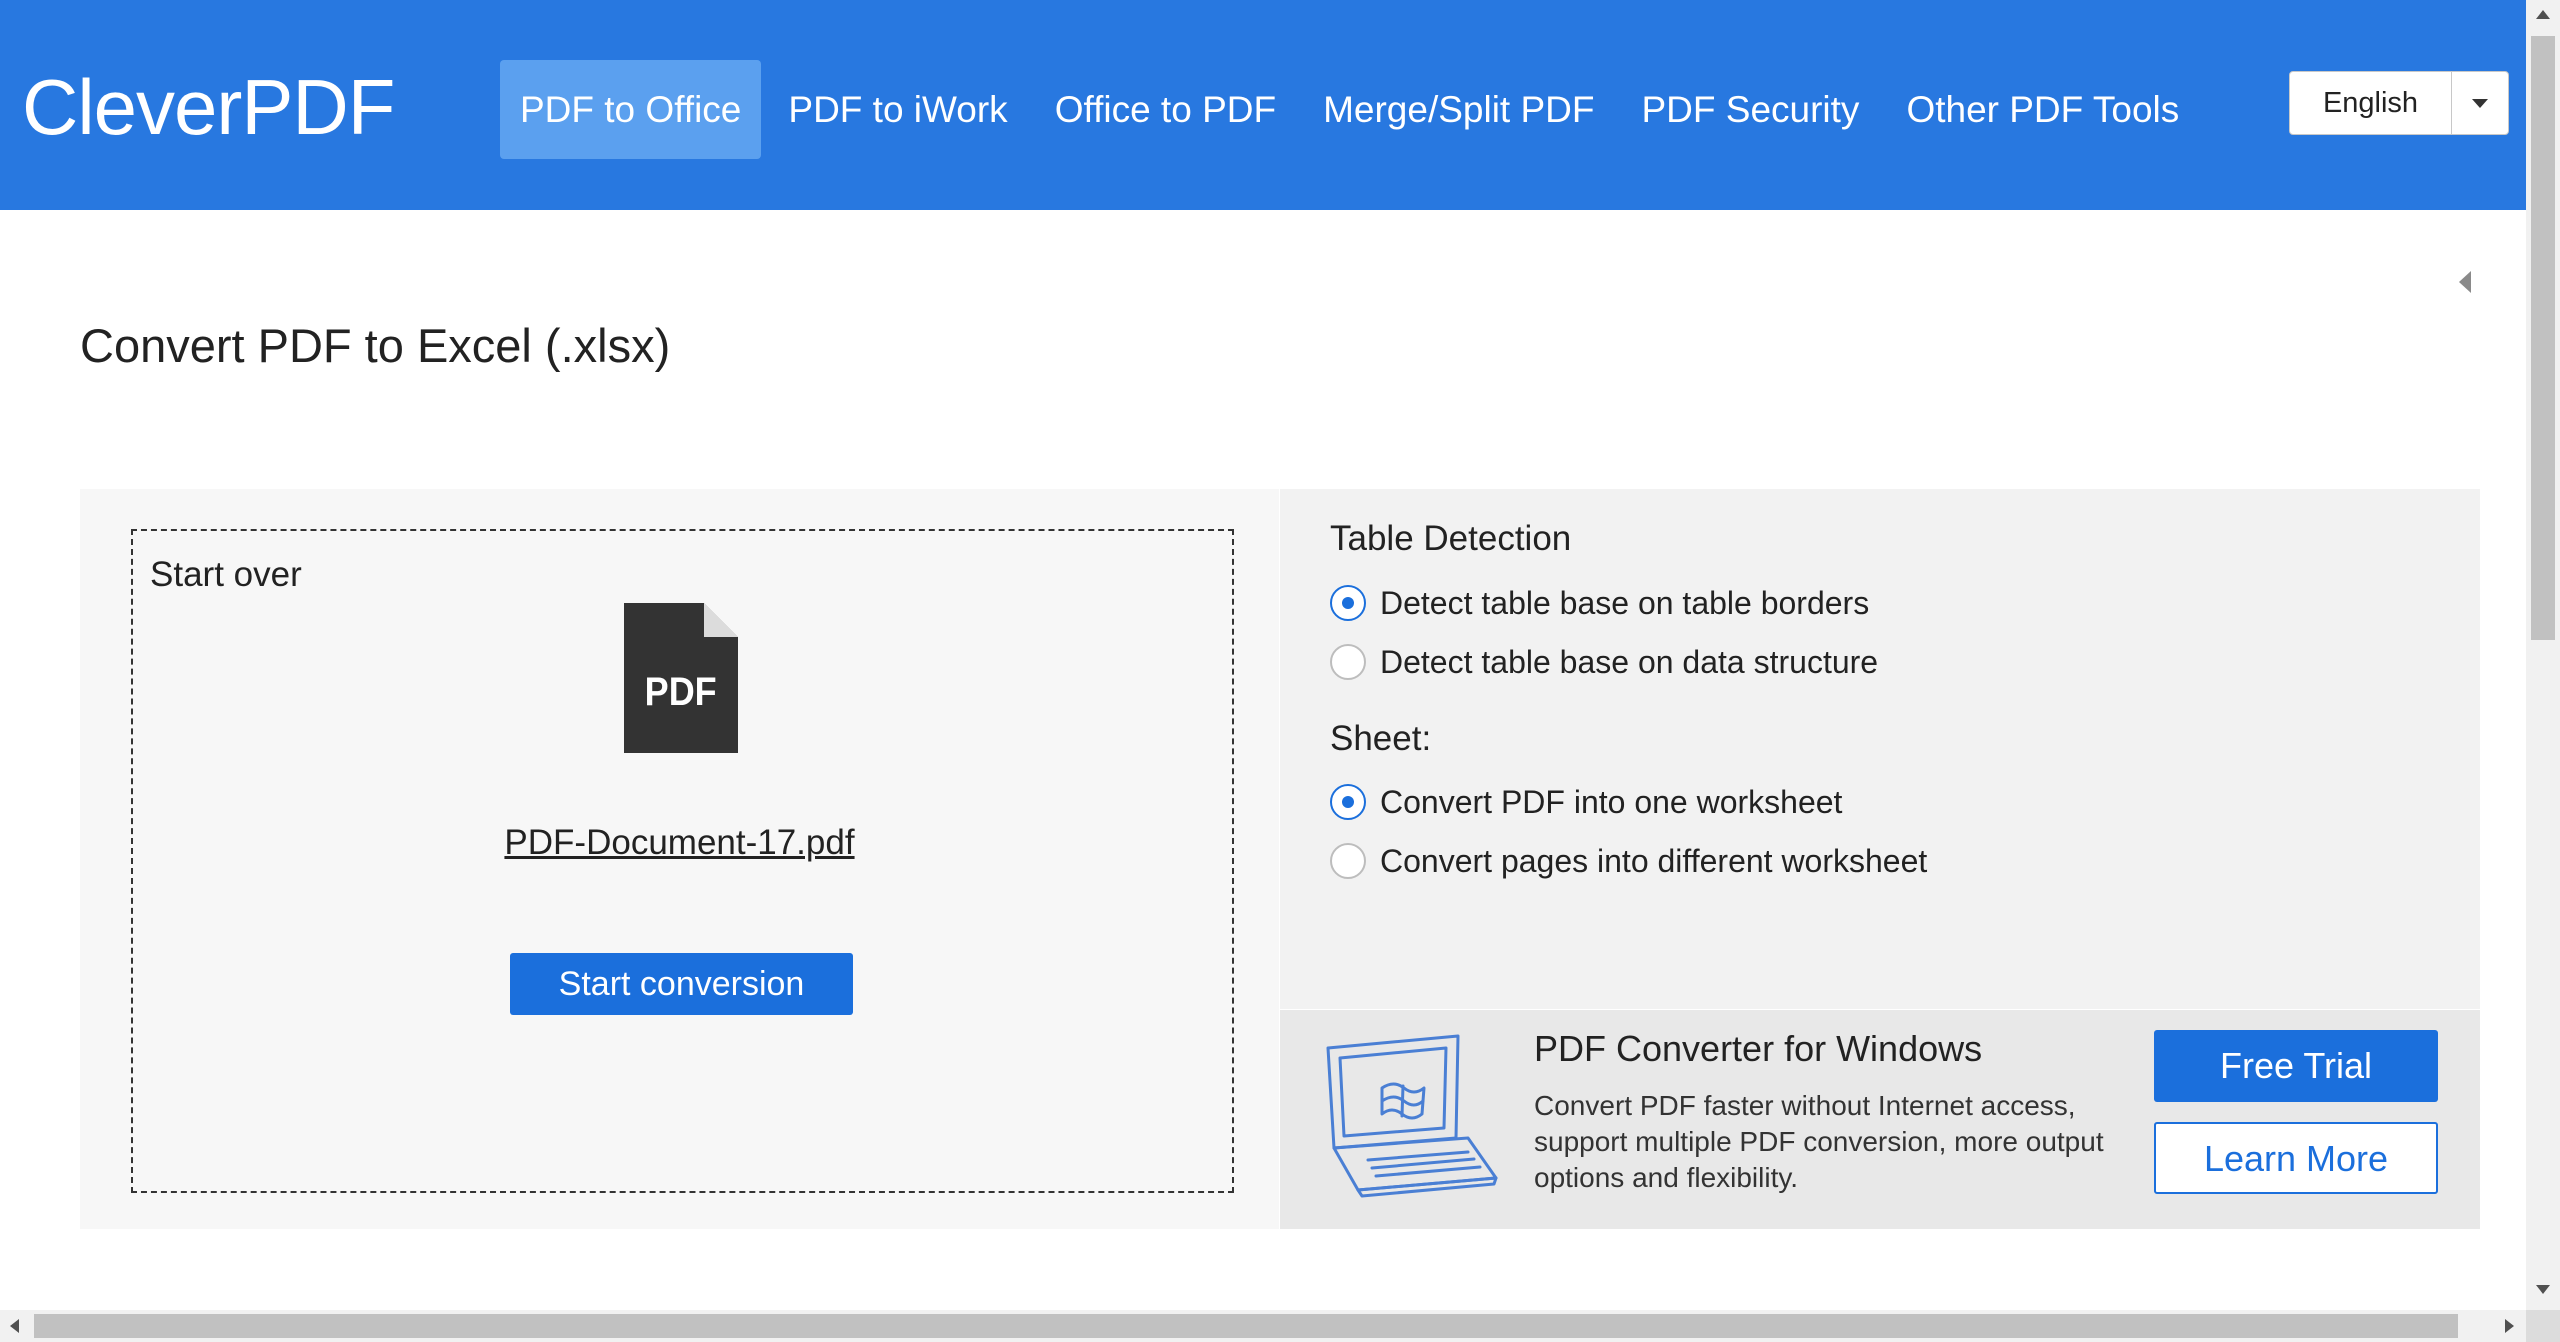 The height and width of the screenshot is (1342, 2560). I want to click on nav-office-to-pdf: Office to PDF, so click(1165, 109).